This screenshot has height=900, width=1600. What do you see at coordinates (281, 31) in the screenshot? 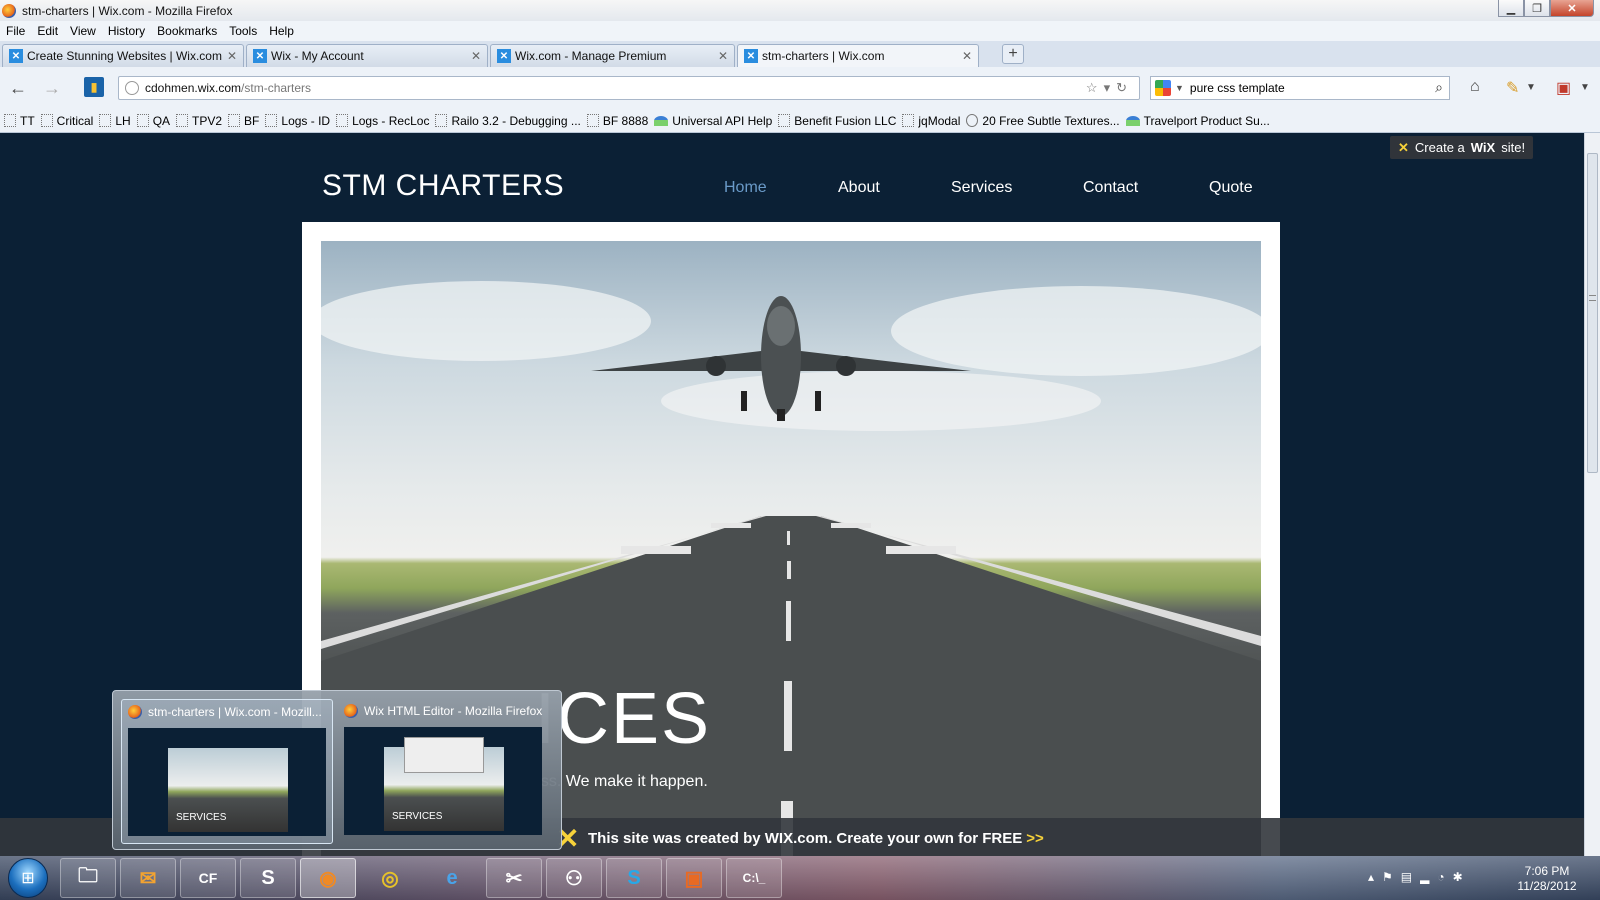
I see `menu-help: Help` at bounding box center [281, 31].